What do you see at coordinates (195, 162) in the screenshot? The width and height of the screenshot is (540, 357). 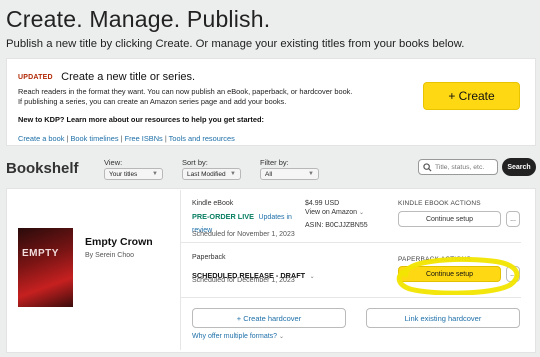 I see `sort-label: Sort by:` at bounding box center [195, 162].